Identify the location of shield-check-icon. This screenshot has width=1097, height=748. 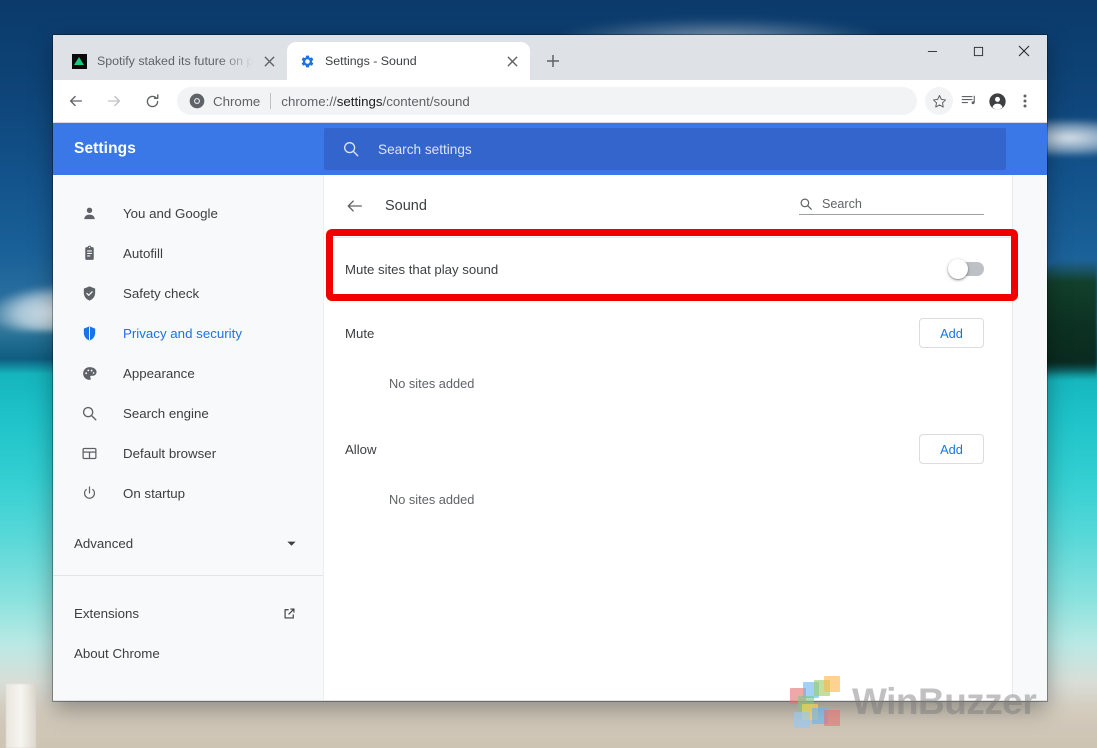
(89, 293).